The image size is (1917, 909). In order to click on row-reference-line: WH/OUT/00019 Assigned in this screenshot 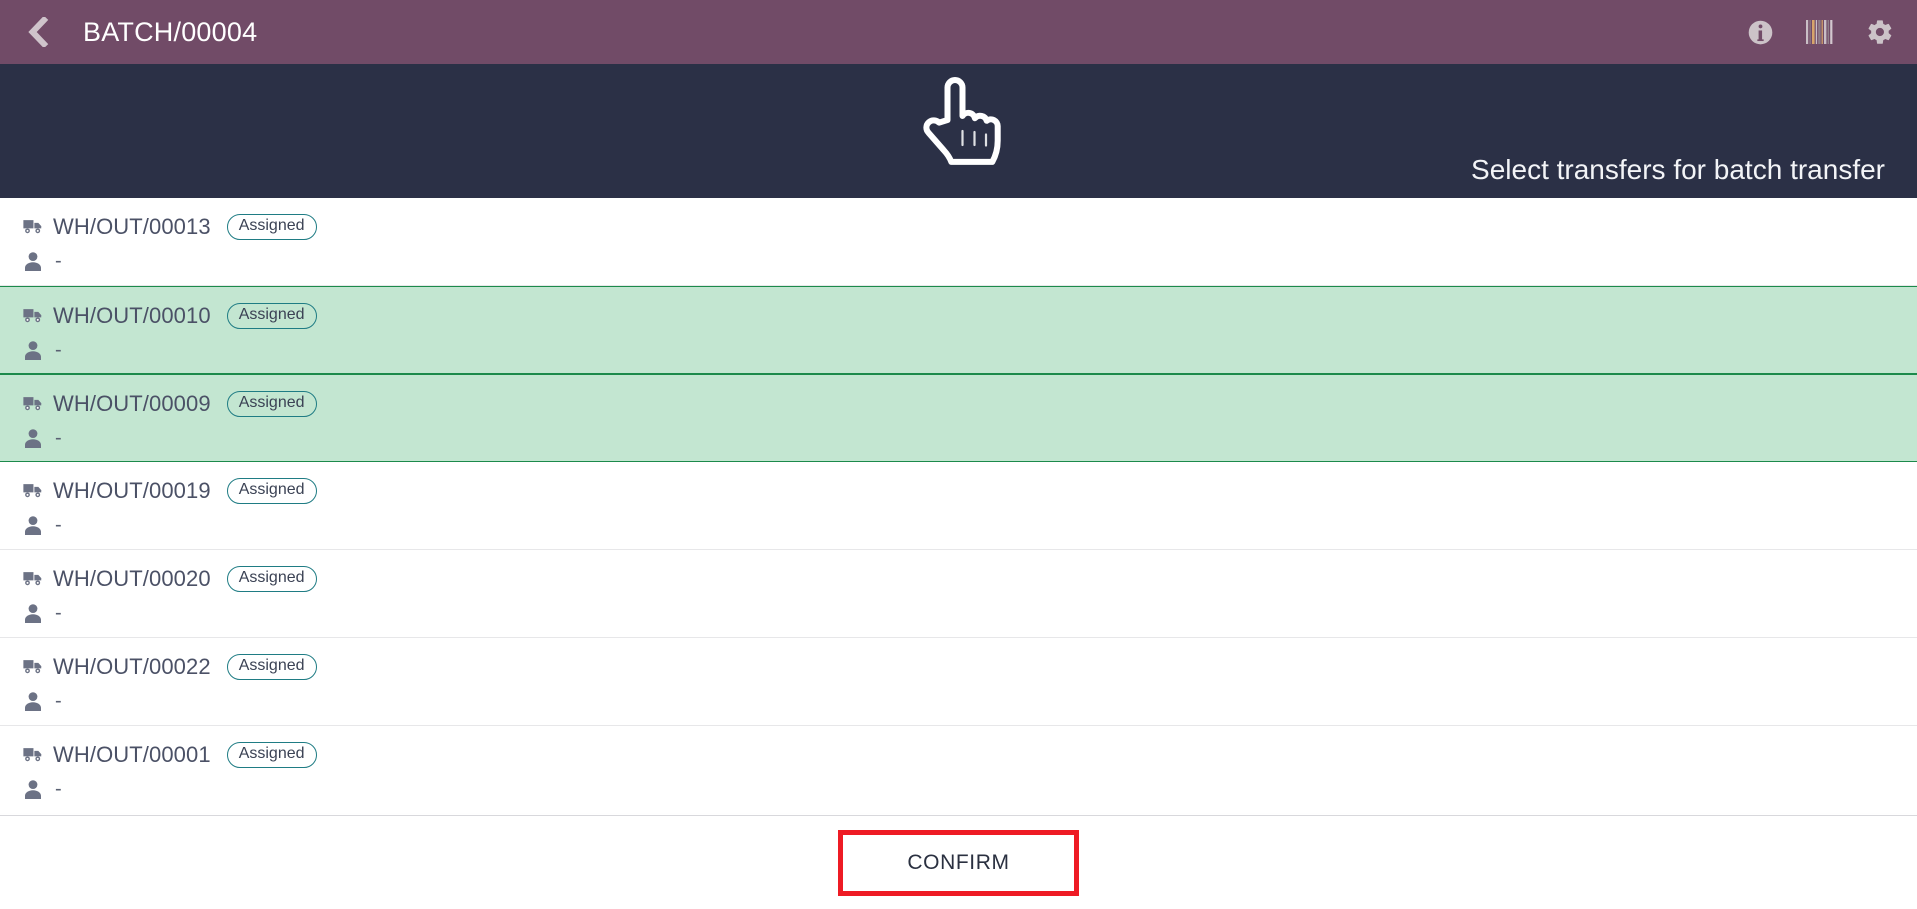, I will do `click(969, 491)`.